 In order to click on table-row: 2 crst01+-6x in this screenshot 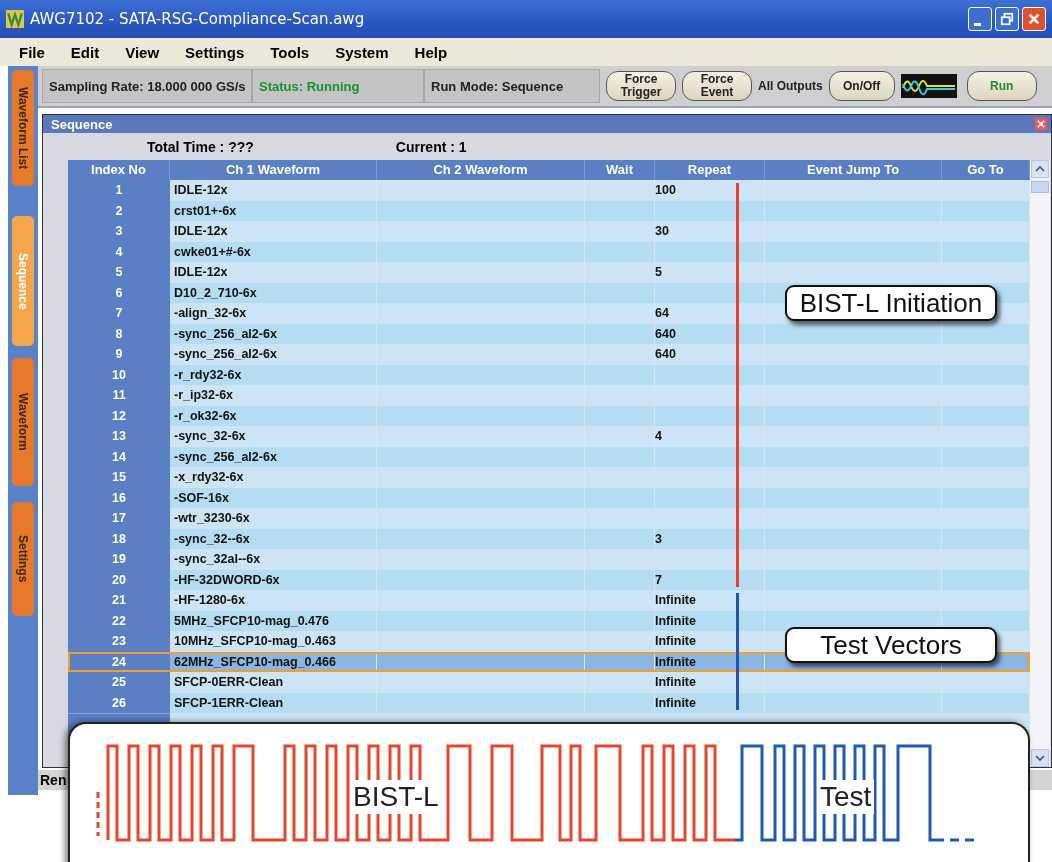, I will do `click(549, 210)`.